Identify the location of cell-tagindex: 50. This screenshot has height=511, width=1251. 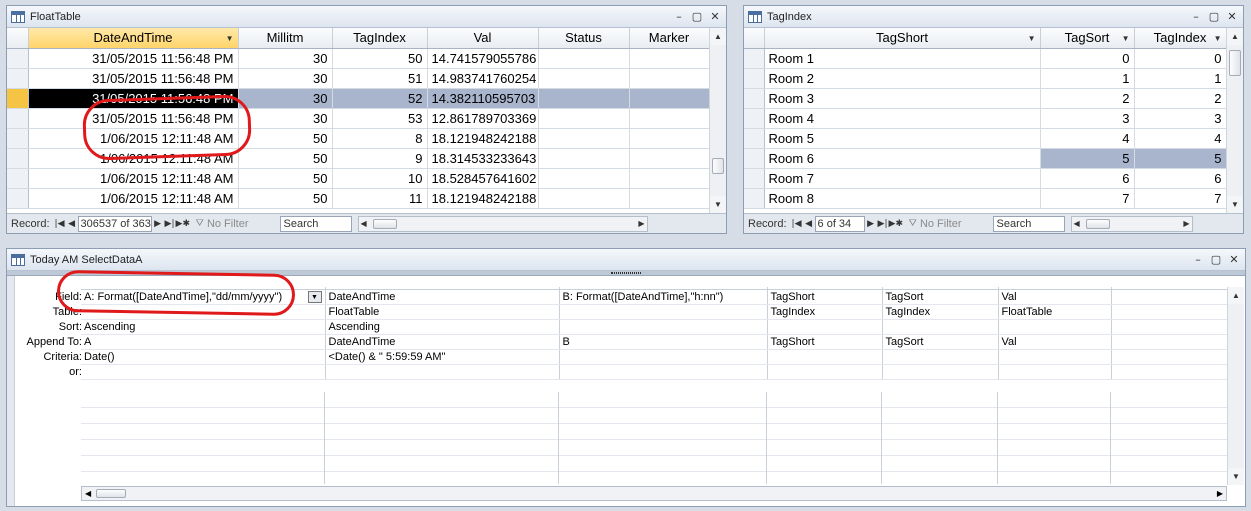
(380, 58).